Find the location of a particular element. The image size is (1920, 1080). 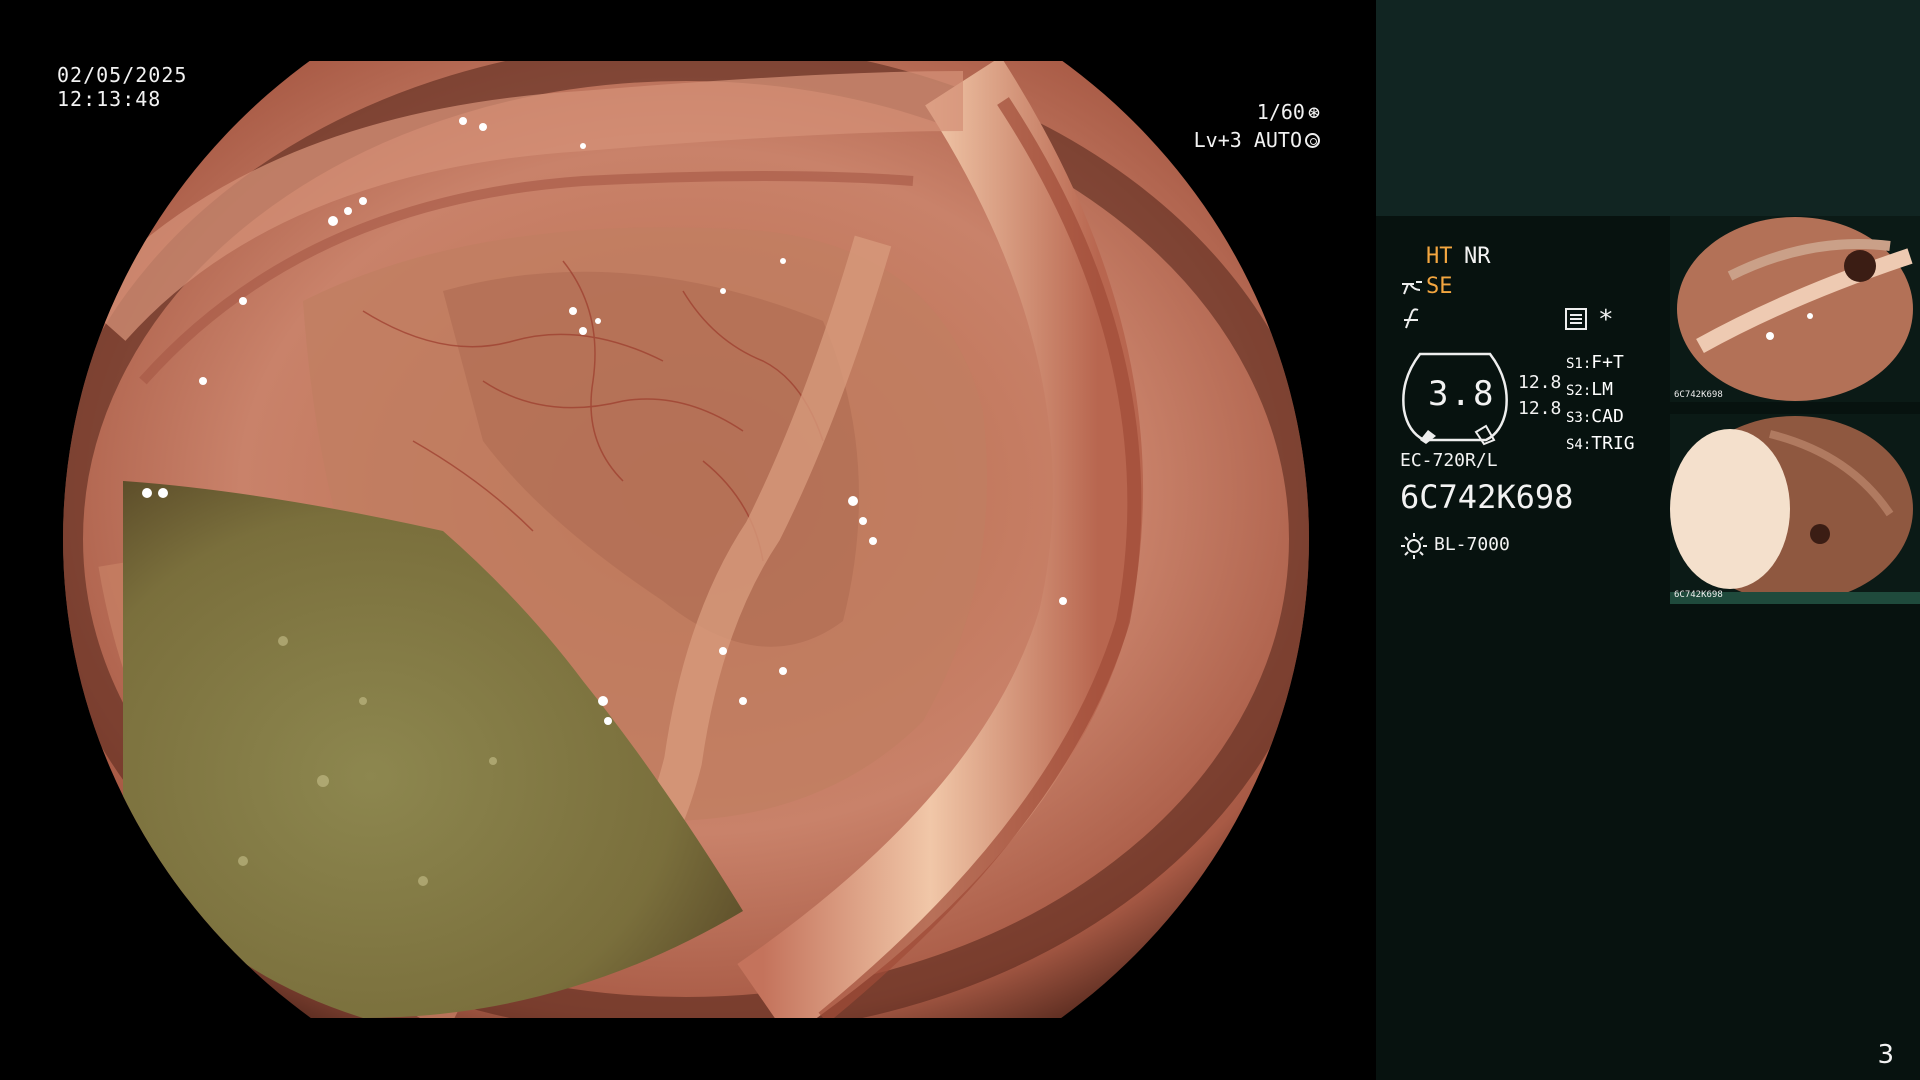

scope-serial: 6C742K698 is located at coordinates (1487, 497).